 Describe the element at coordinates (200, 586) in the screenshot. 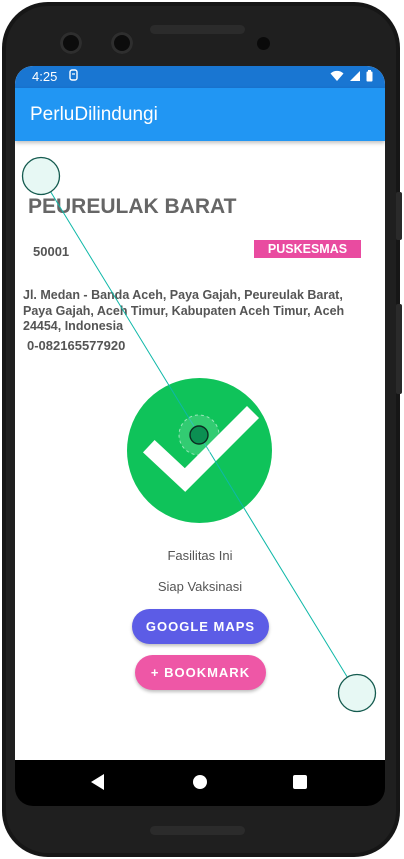

I see `status-line-2: Siap Vaksinasi` at that location.